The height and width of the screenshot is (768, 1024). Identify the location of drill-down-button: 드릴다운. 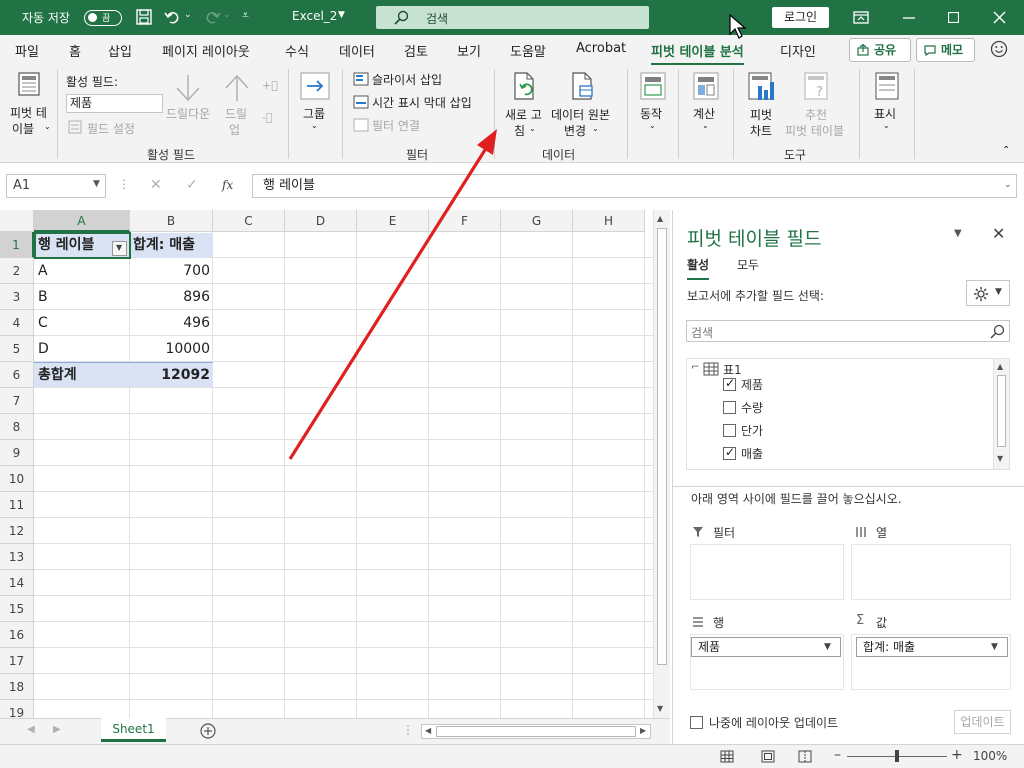
(188, 113).